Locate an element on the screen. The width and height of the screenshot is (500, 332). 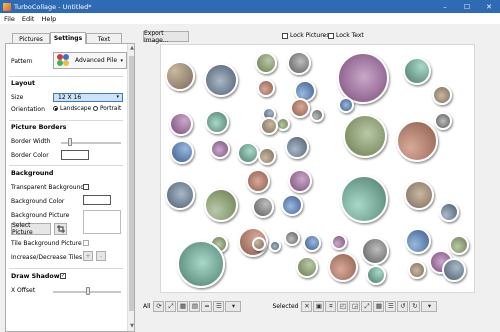
decrease-tiles-button: - is located at coordinates (101, 256).